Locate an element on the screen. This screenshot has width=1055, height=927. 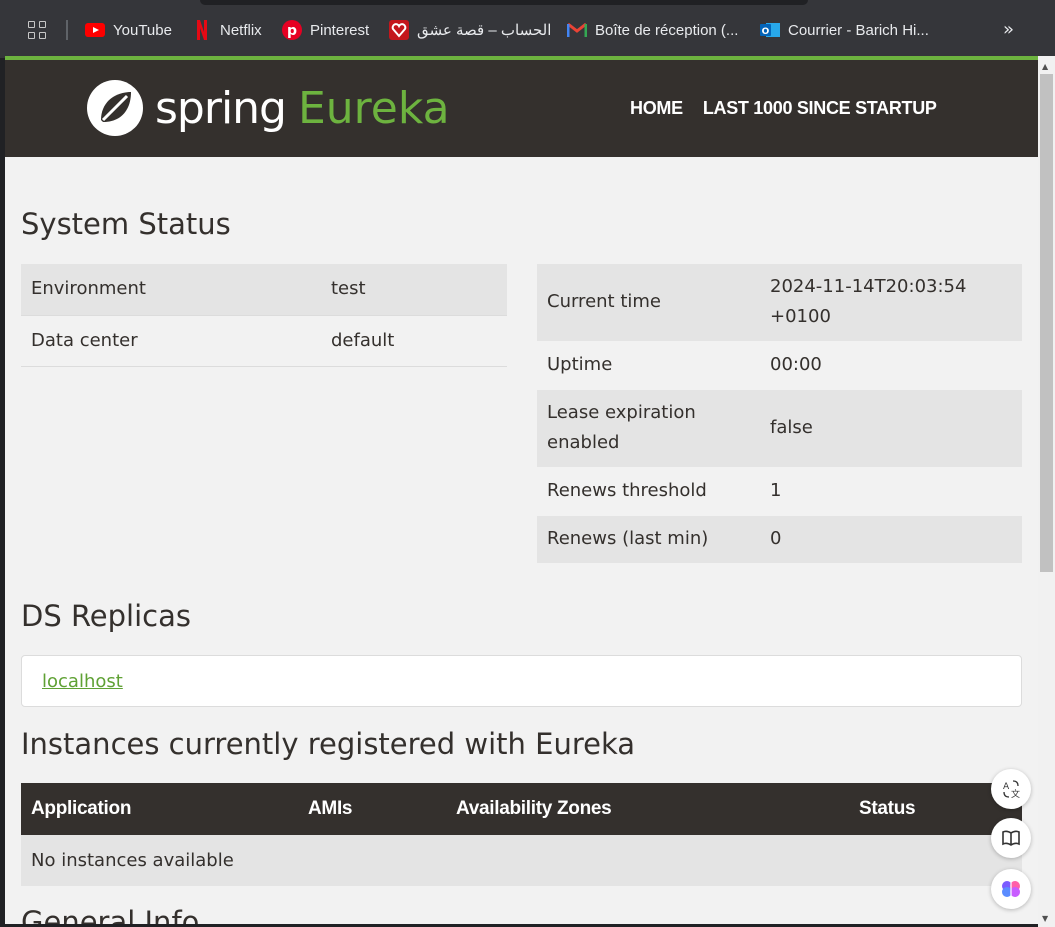
table-row: Current time 2024-11-14T20:03:54 +0100 is located at coordinates (779, 303).